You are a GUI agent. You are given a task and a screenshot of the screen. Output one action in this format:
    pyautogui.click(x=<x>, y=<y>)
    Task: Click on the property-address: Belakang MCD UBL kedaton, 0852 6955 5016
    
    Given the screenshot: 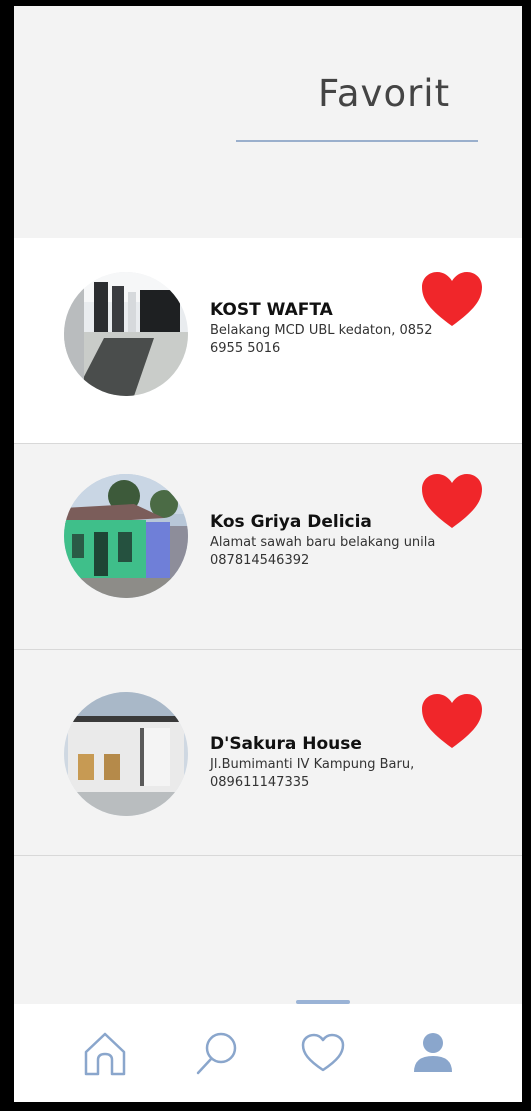 What is the action you would take?
    pyautogui.click(x=321, y=339)
    